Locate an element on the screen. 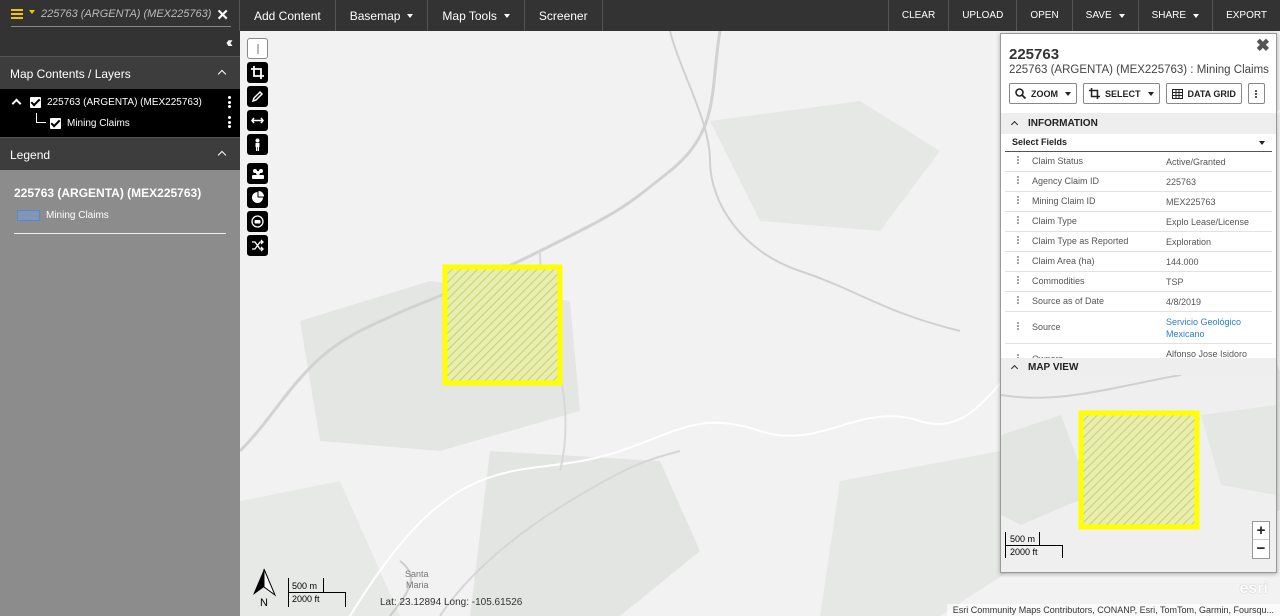 The height and width of the screenshot is (616, 1280). screener-button: Screener is located at coordinates (564, 15).